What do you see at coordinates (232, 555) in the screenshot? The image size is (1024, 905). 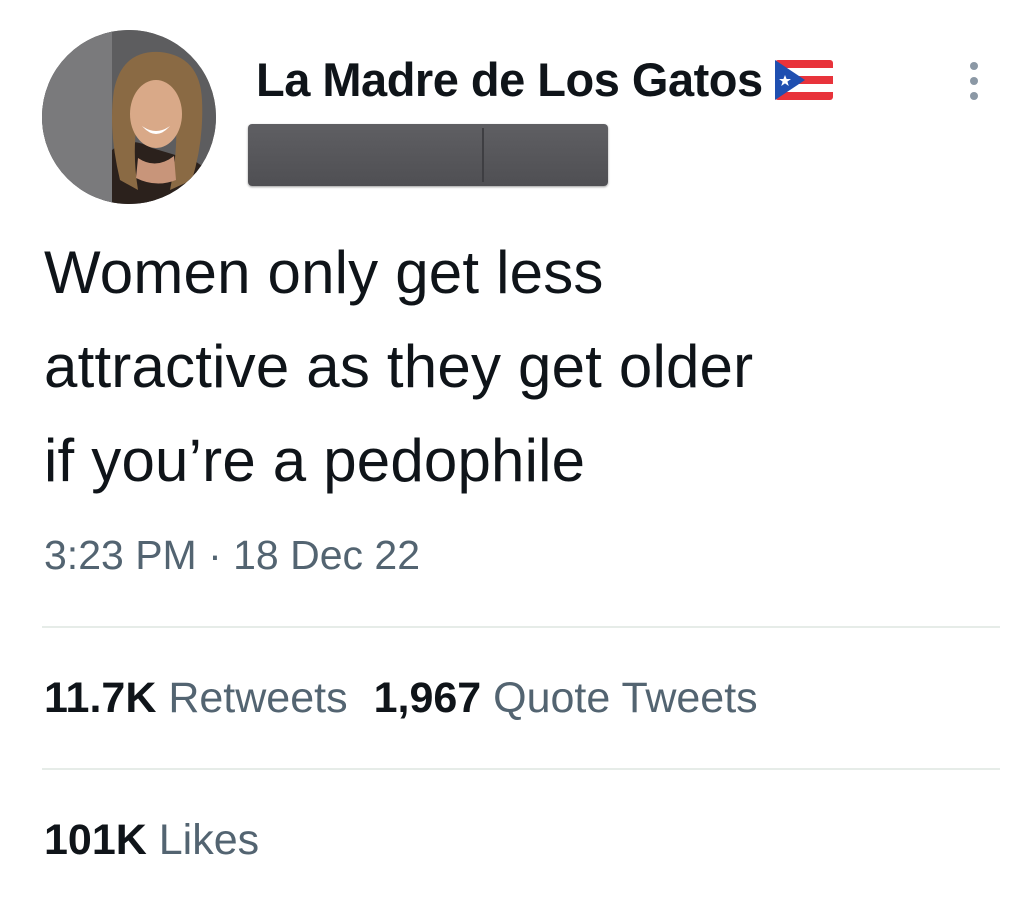 I see `tweet-timestamp: 3:23 PM · 18 Dec 22` at bounding box center [232, 555].